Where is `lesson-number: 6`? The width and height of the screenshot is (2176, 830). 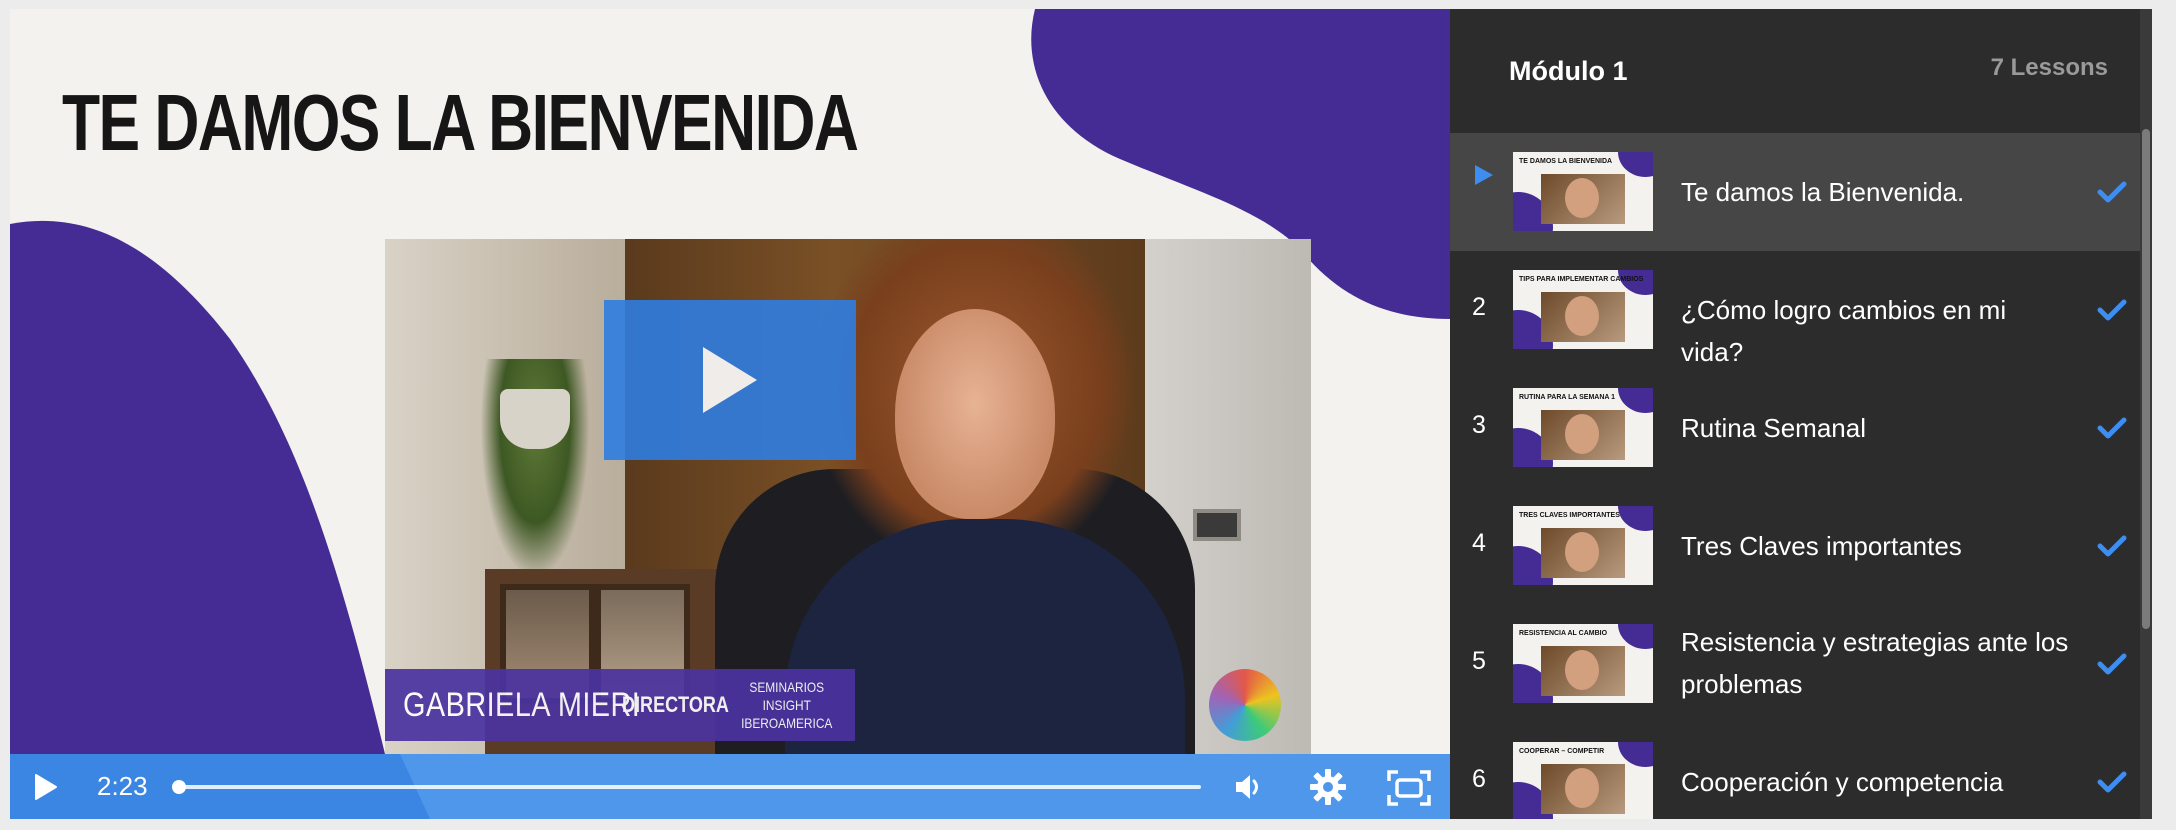 lesson-number: 6 is located at coordinates (1479, 779).